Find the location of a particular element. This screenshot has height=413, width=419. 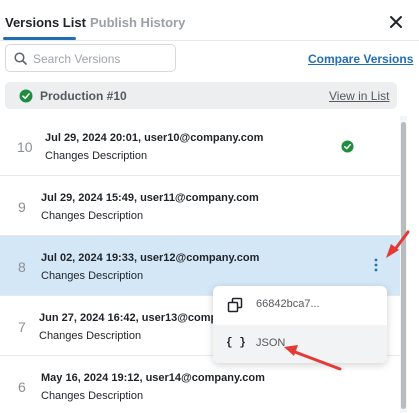

version-number: 6 is located at coordinates (22, 387).